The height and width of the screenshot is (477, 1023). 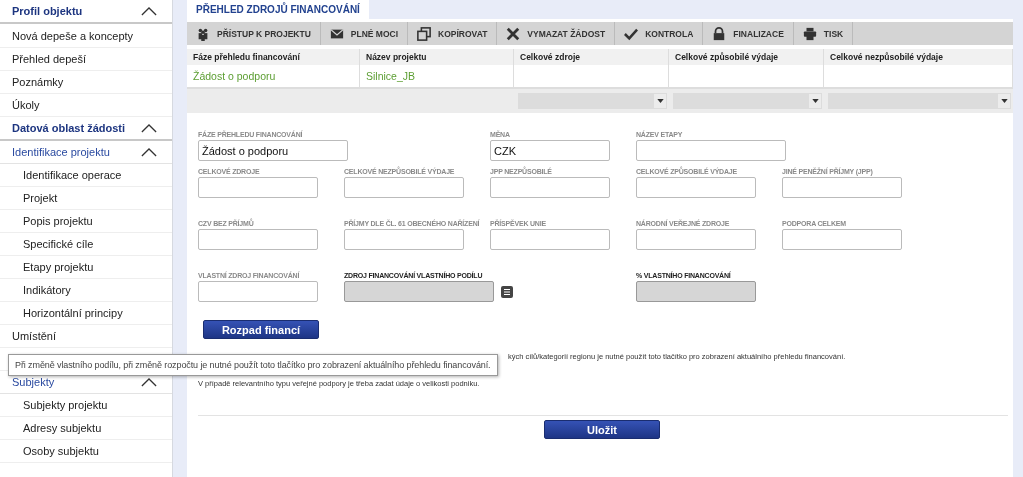 I want to click on sidebar-item: Etapy projektu, so click(x=86, y=267).